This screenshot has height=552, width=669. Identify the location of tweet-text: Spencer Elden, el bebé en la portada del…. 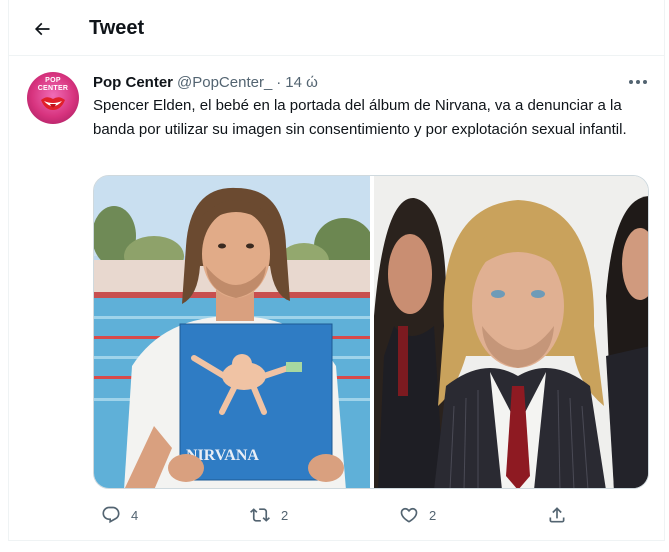
(360, 117).